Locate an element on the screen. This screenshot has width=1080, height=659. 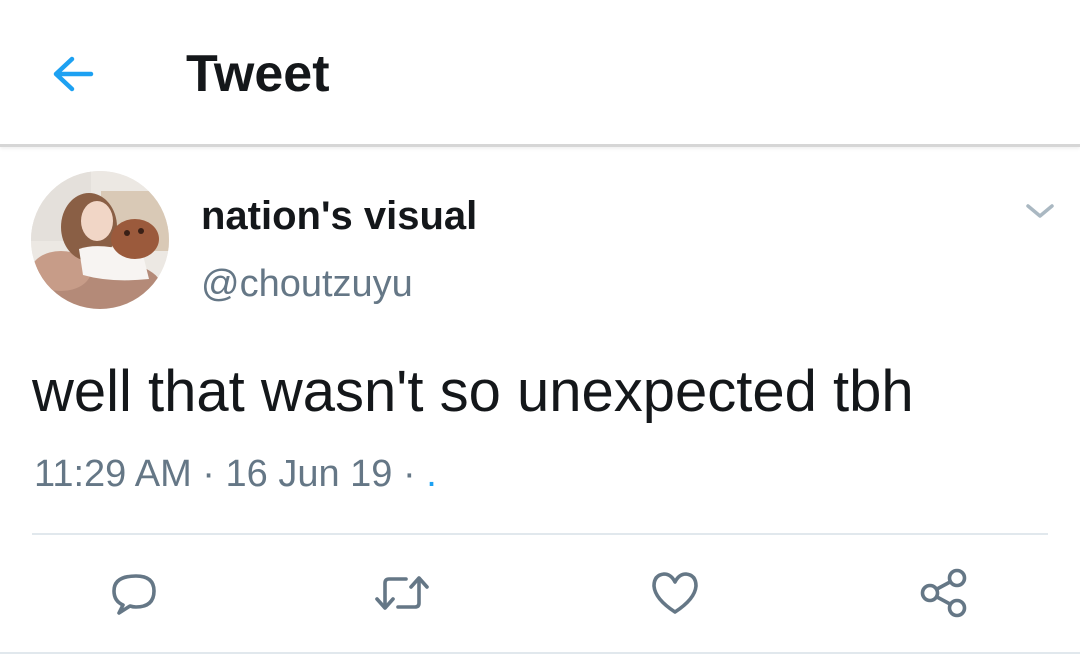
avatar is located at coordinates (100, 240).